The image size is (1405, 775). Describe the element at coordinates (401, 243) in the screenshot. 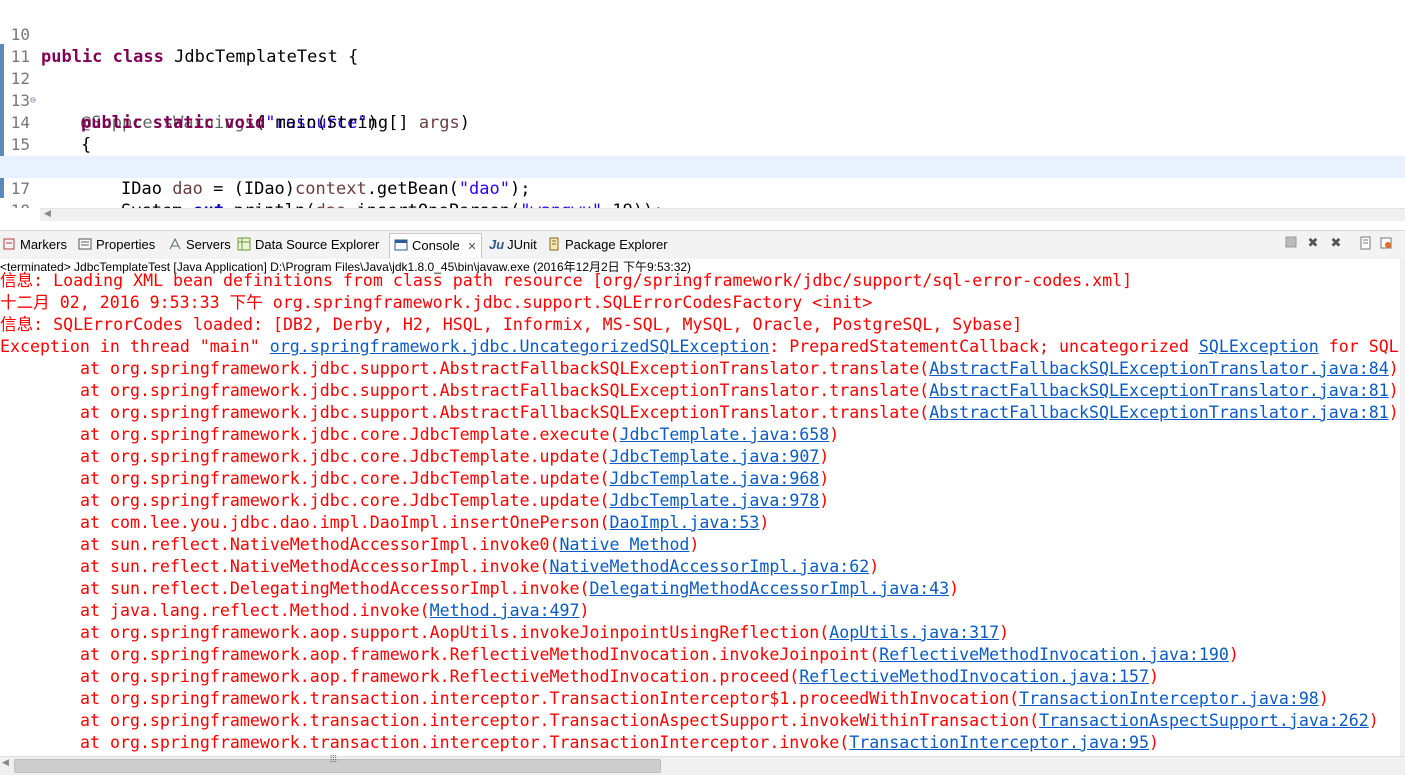

I see `console-icon` at that location.